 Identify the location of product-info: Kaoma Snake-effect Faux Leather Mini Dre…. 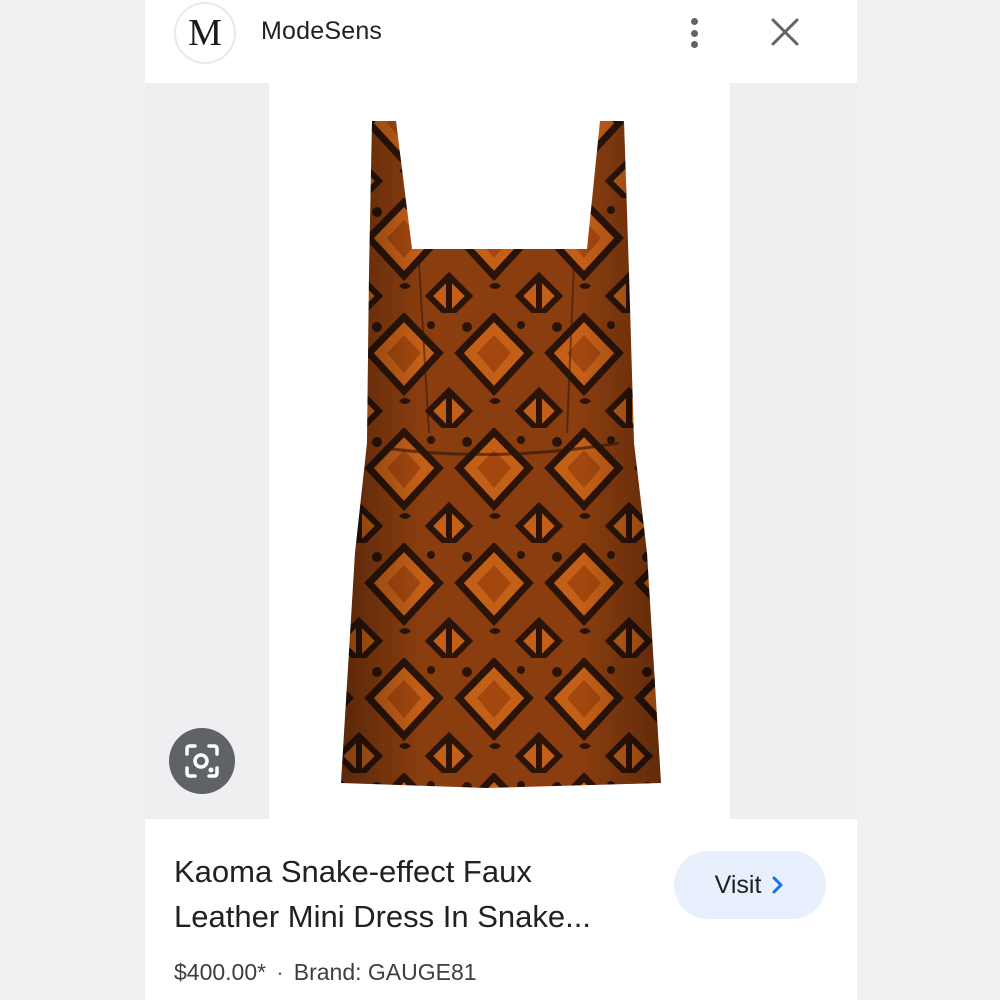
(501, 909).